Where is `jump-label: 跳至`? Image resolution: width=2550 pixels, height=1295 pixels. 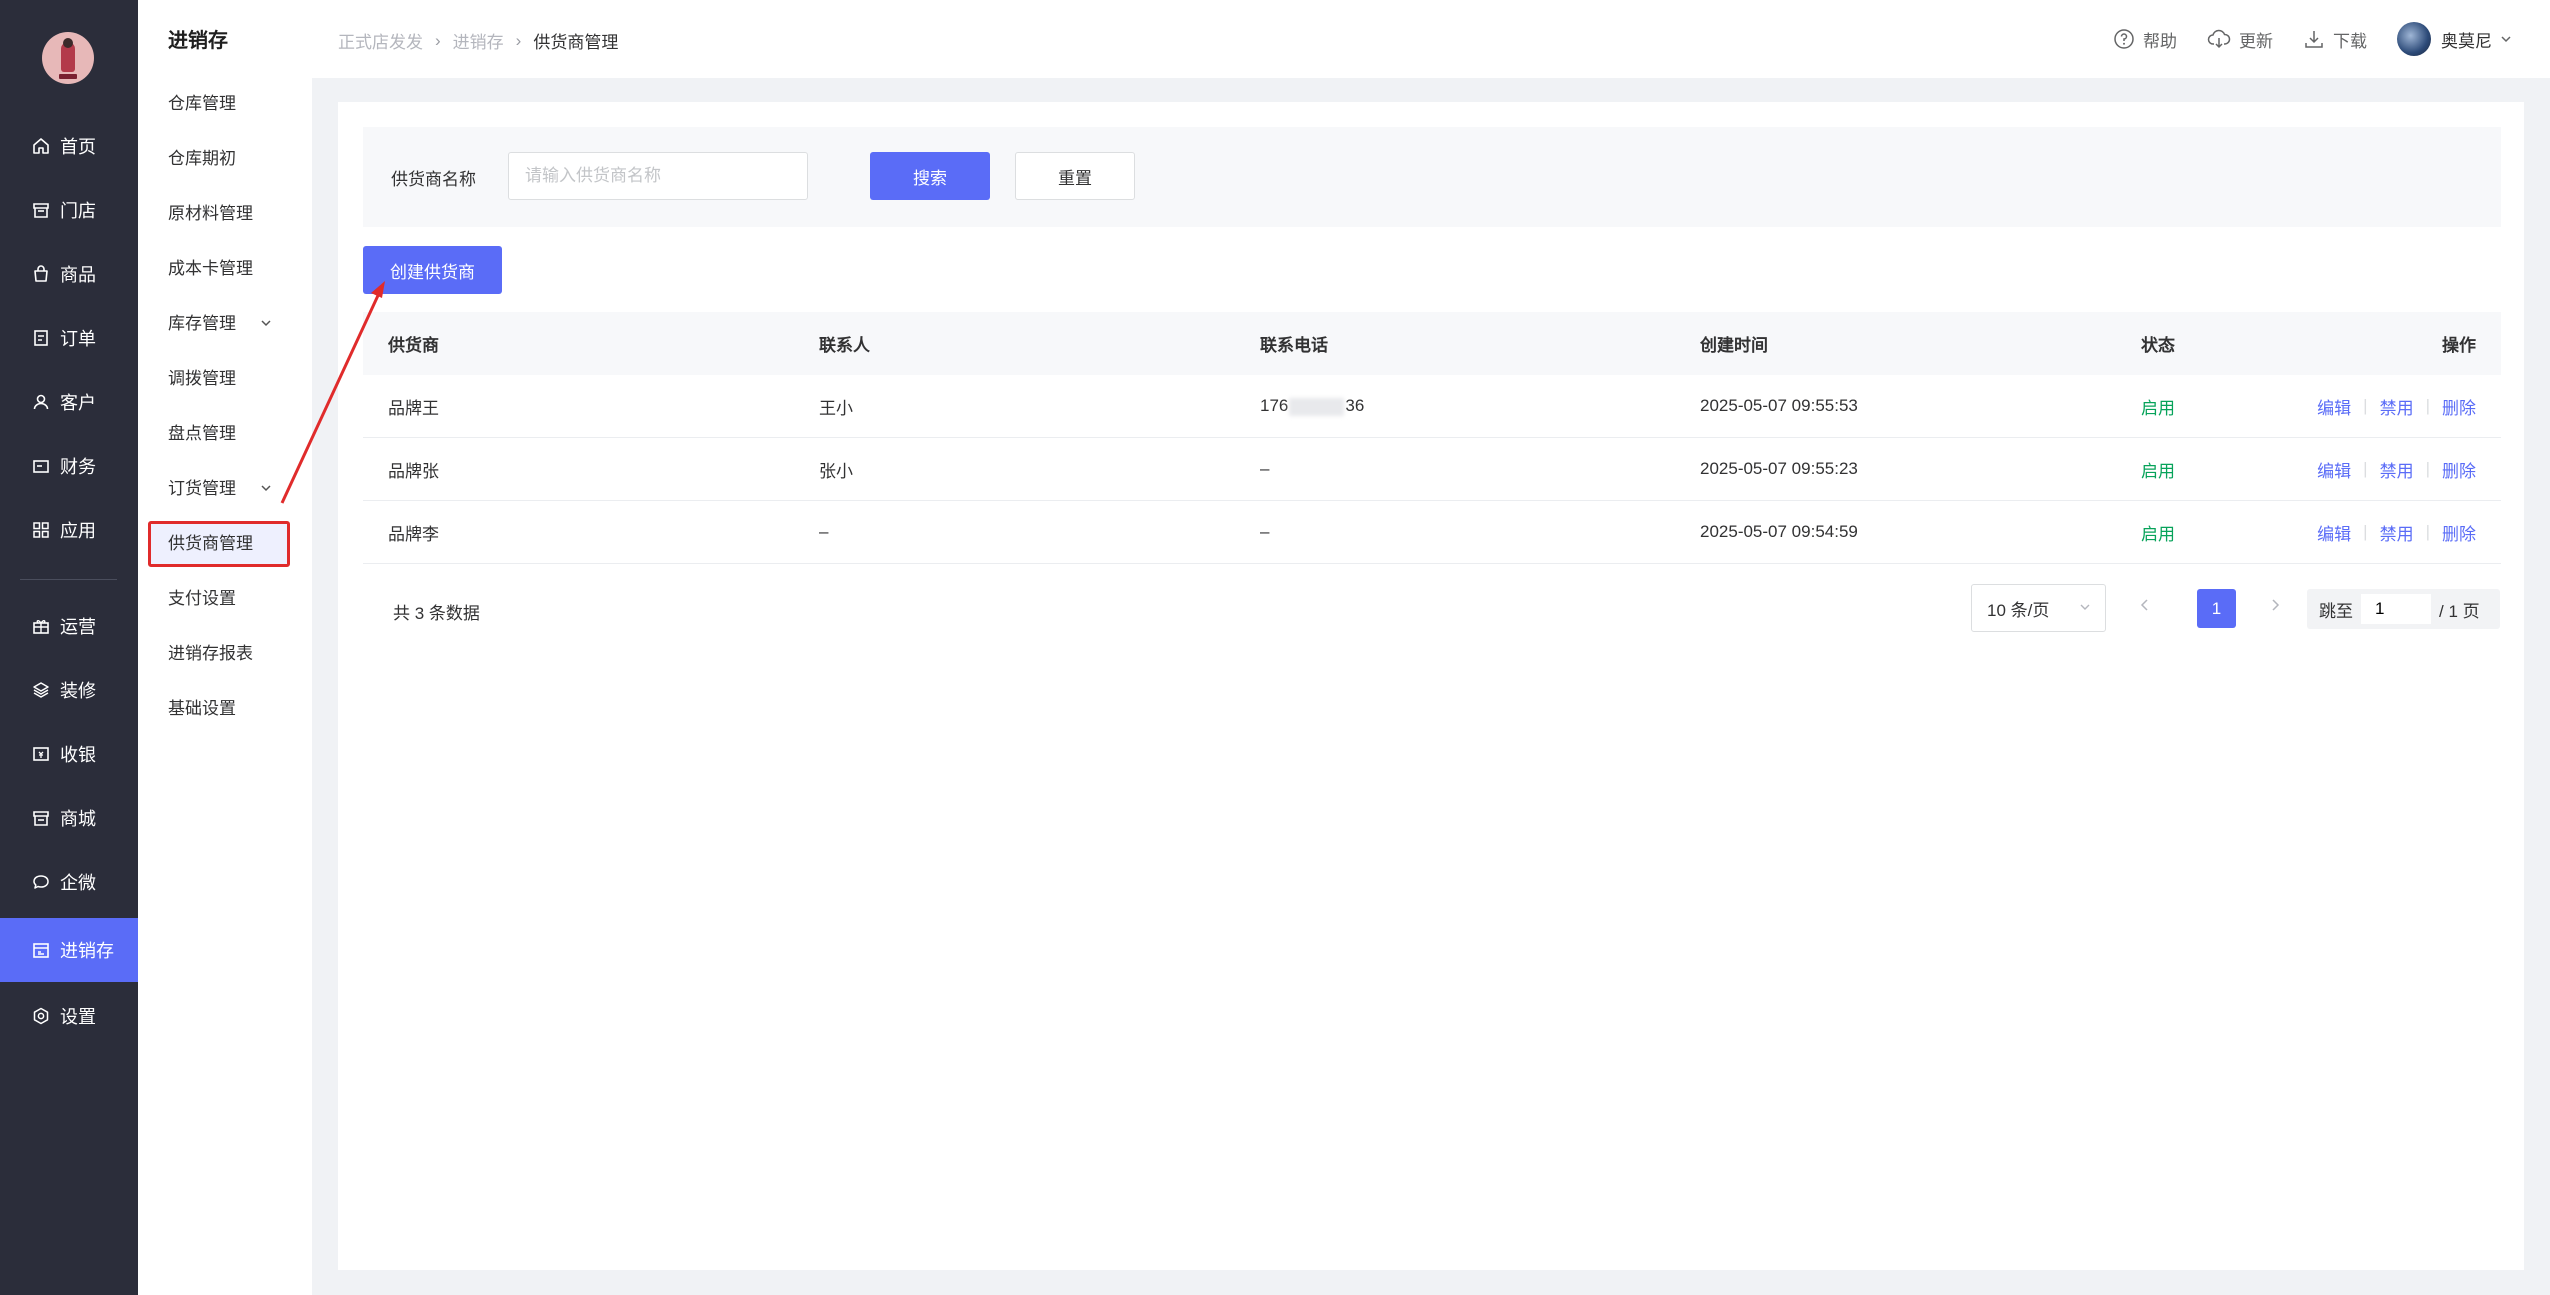
jump-label: 跳至 is located at coordinates (2336, 611).